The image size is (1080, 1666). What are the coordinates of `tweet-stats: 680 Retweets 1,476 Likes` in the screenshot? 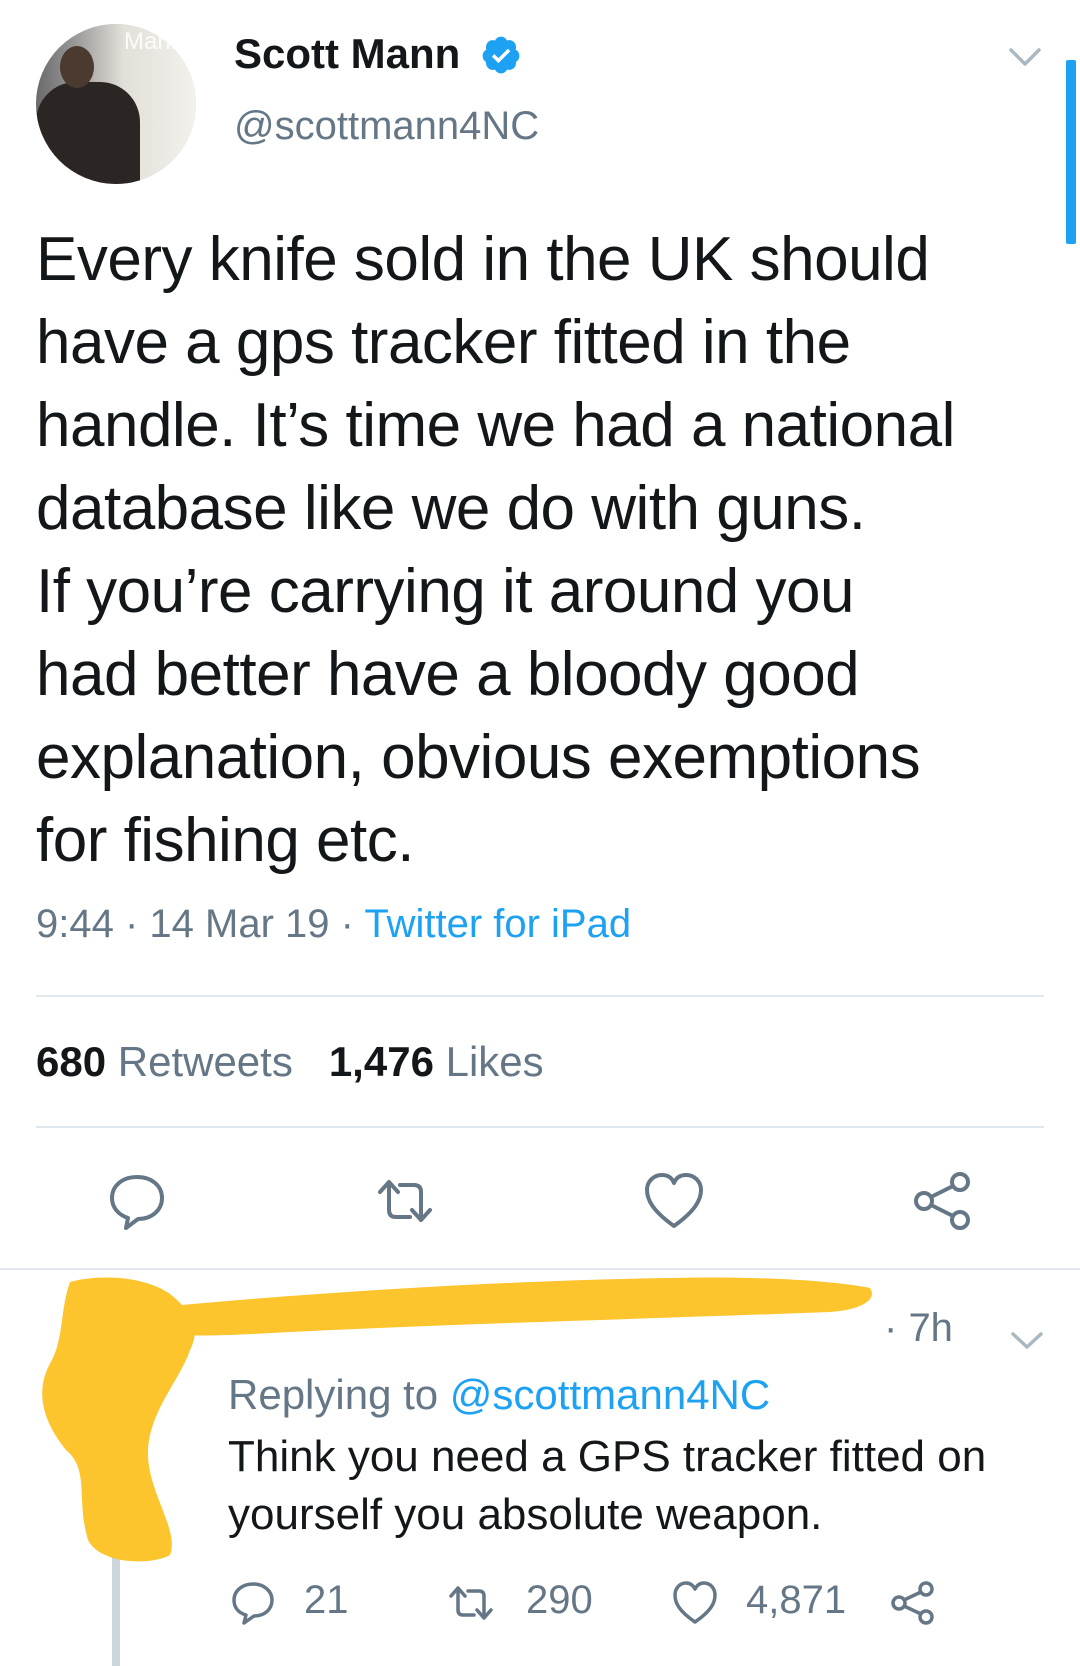 It's located at (290, 1062).